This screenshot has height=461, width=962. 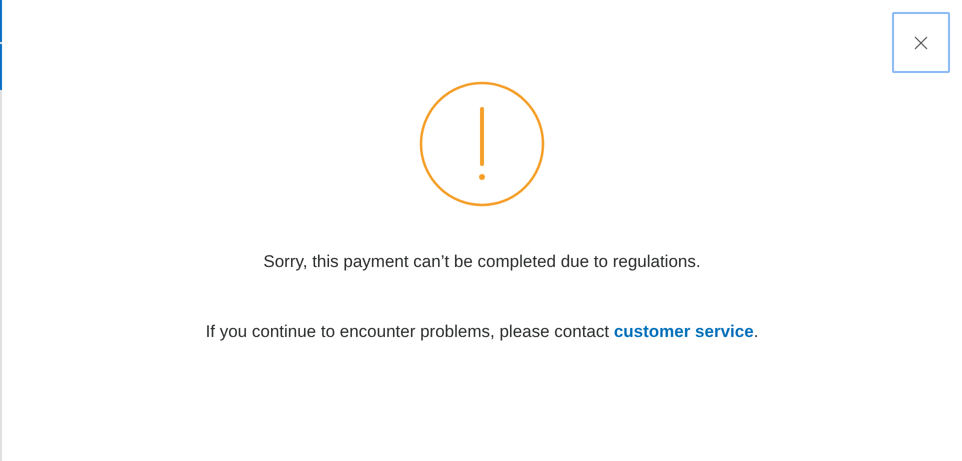 What do you see at coordinates (482, 331) in the screenshot?
I see `help-text: If you continue to encounter problems, please contact customer service.` at bounding box center [482, 331].